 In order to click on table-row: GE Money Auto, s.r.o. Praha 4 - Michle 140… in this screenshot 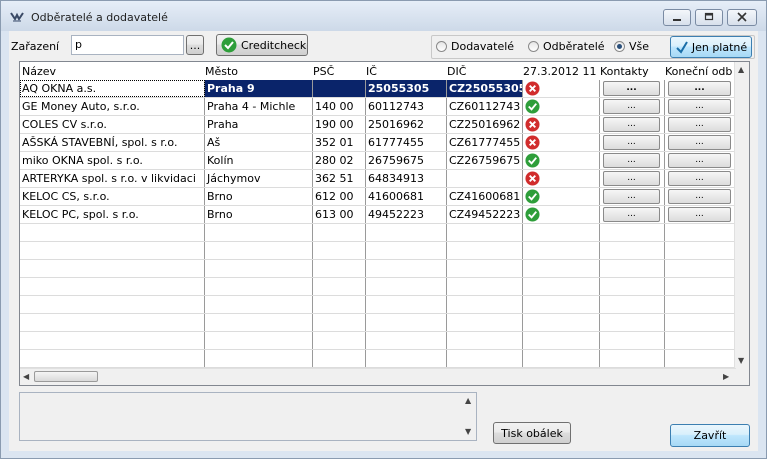, I will do `click(378, 107)`.